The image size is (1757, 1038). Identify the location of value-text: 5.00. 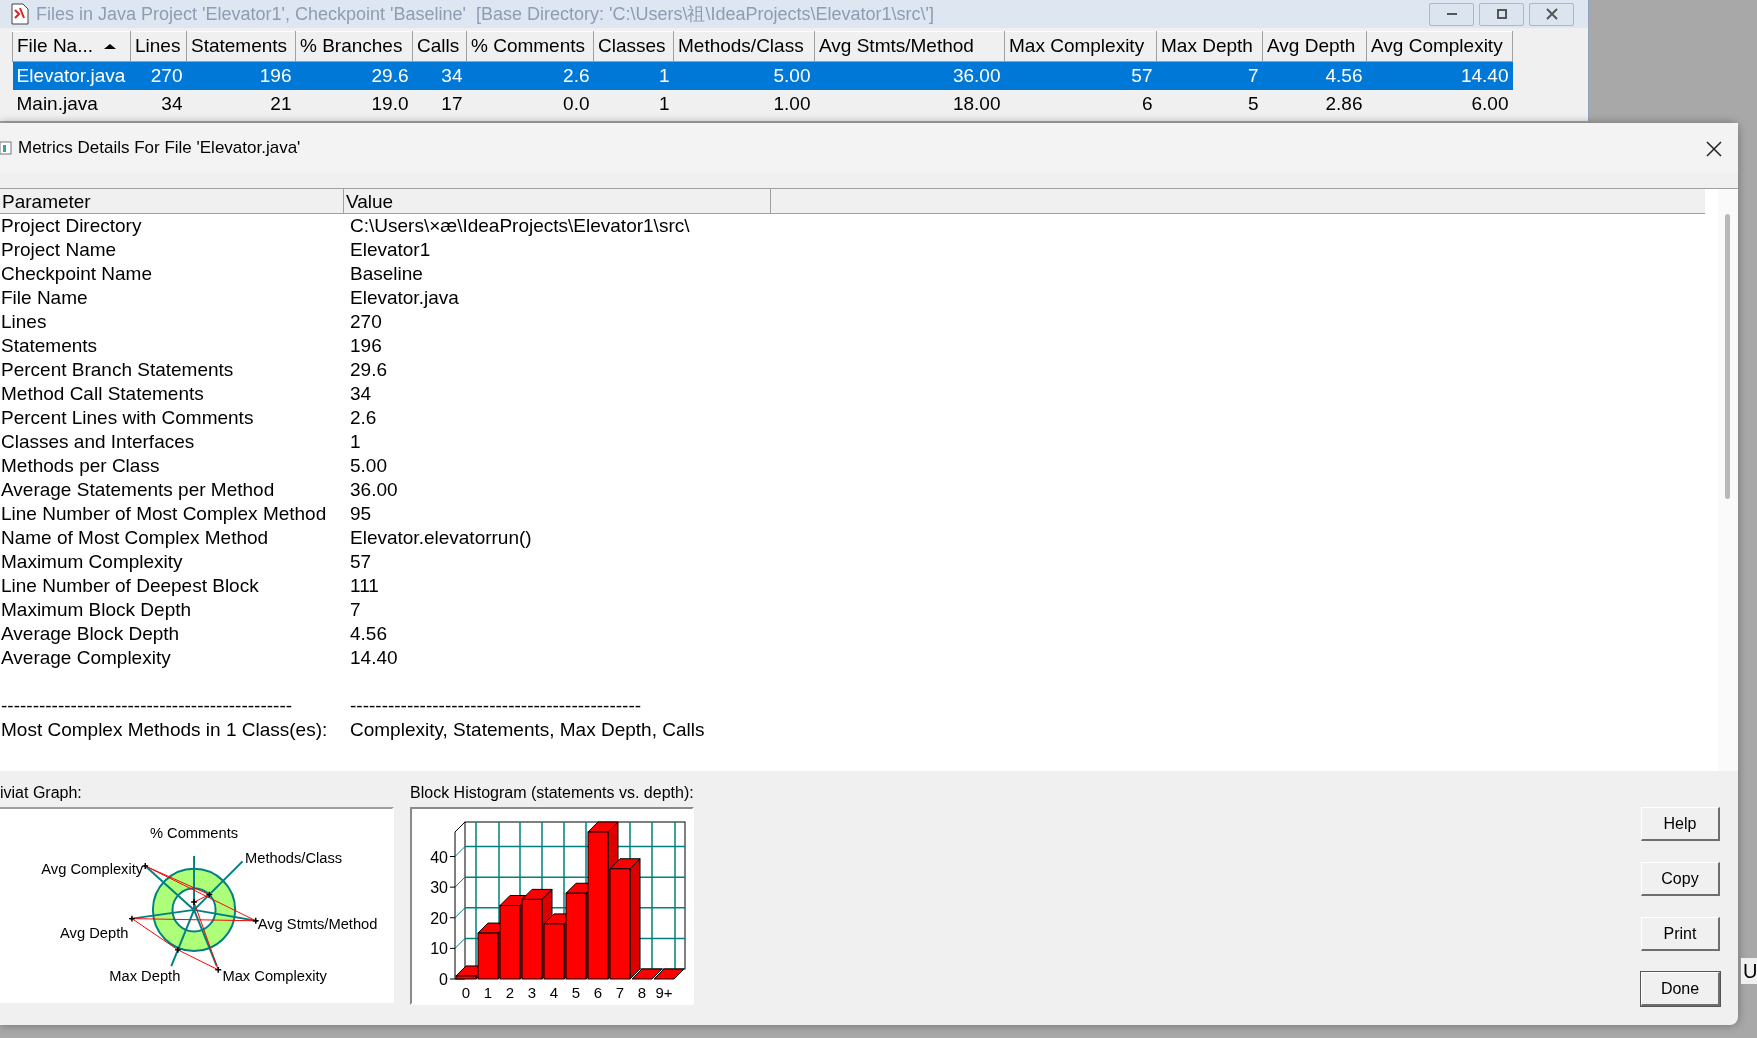
(368, 465).